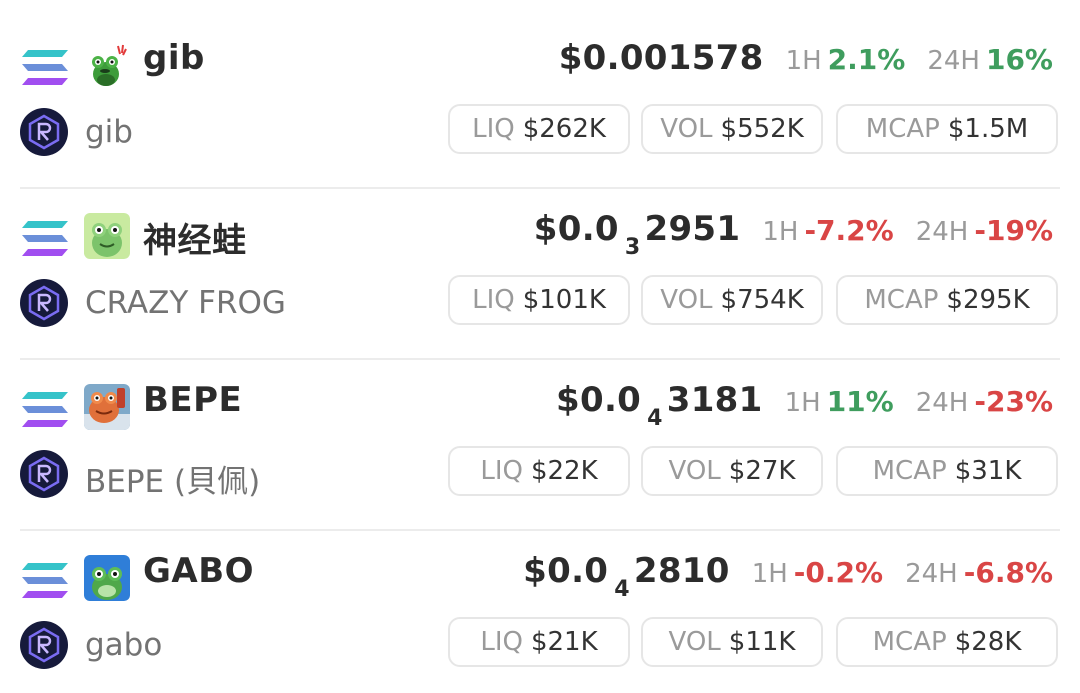  What do you see at coordinates (988, 642) in the screenshot?
I see `mcap-value: $28K` at bounding box center [988, 642].